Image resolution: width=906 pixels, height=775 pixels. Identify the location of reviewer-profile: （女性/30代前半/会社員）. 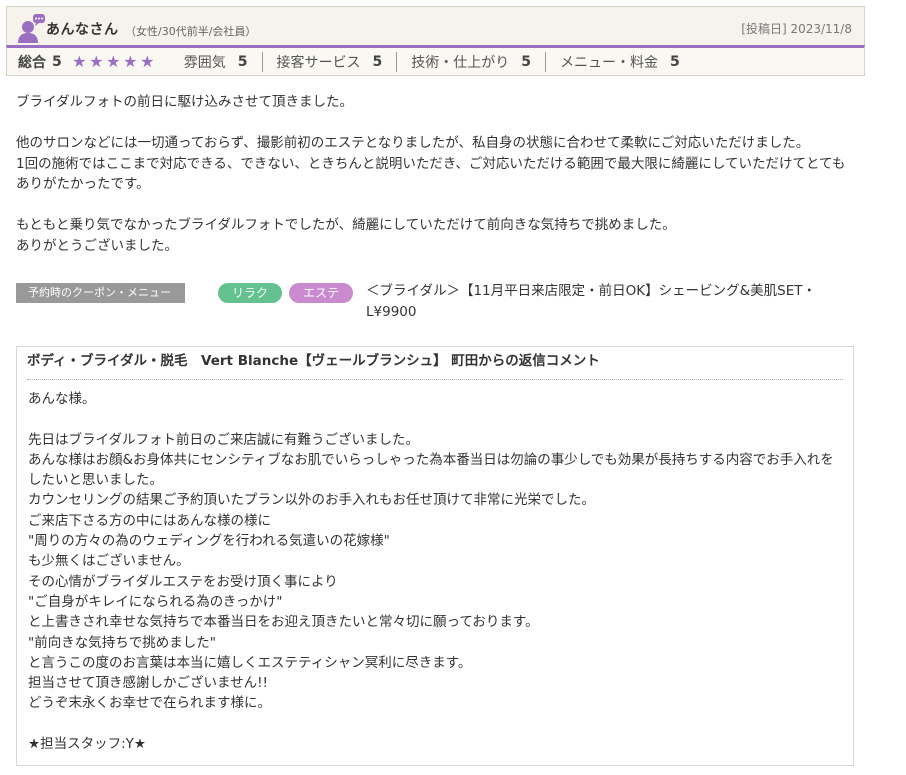
(191, 31).